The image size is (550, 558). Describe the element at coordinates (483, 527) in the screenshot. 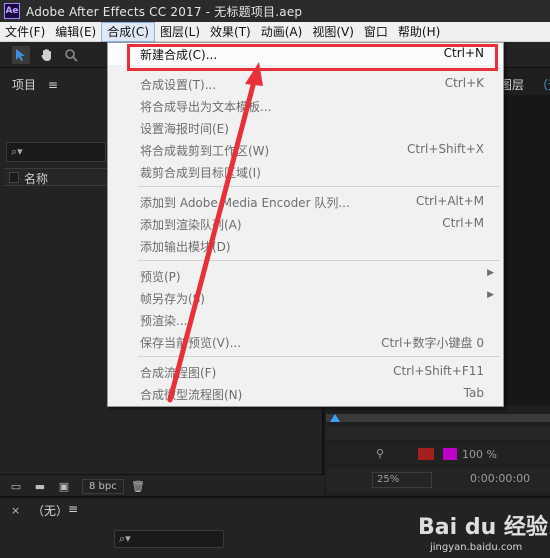

I see `baidu-logo: Bai du 经验` at that location.